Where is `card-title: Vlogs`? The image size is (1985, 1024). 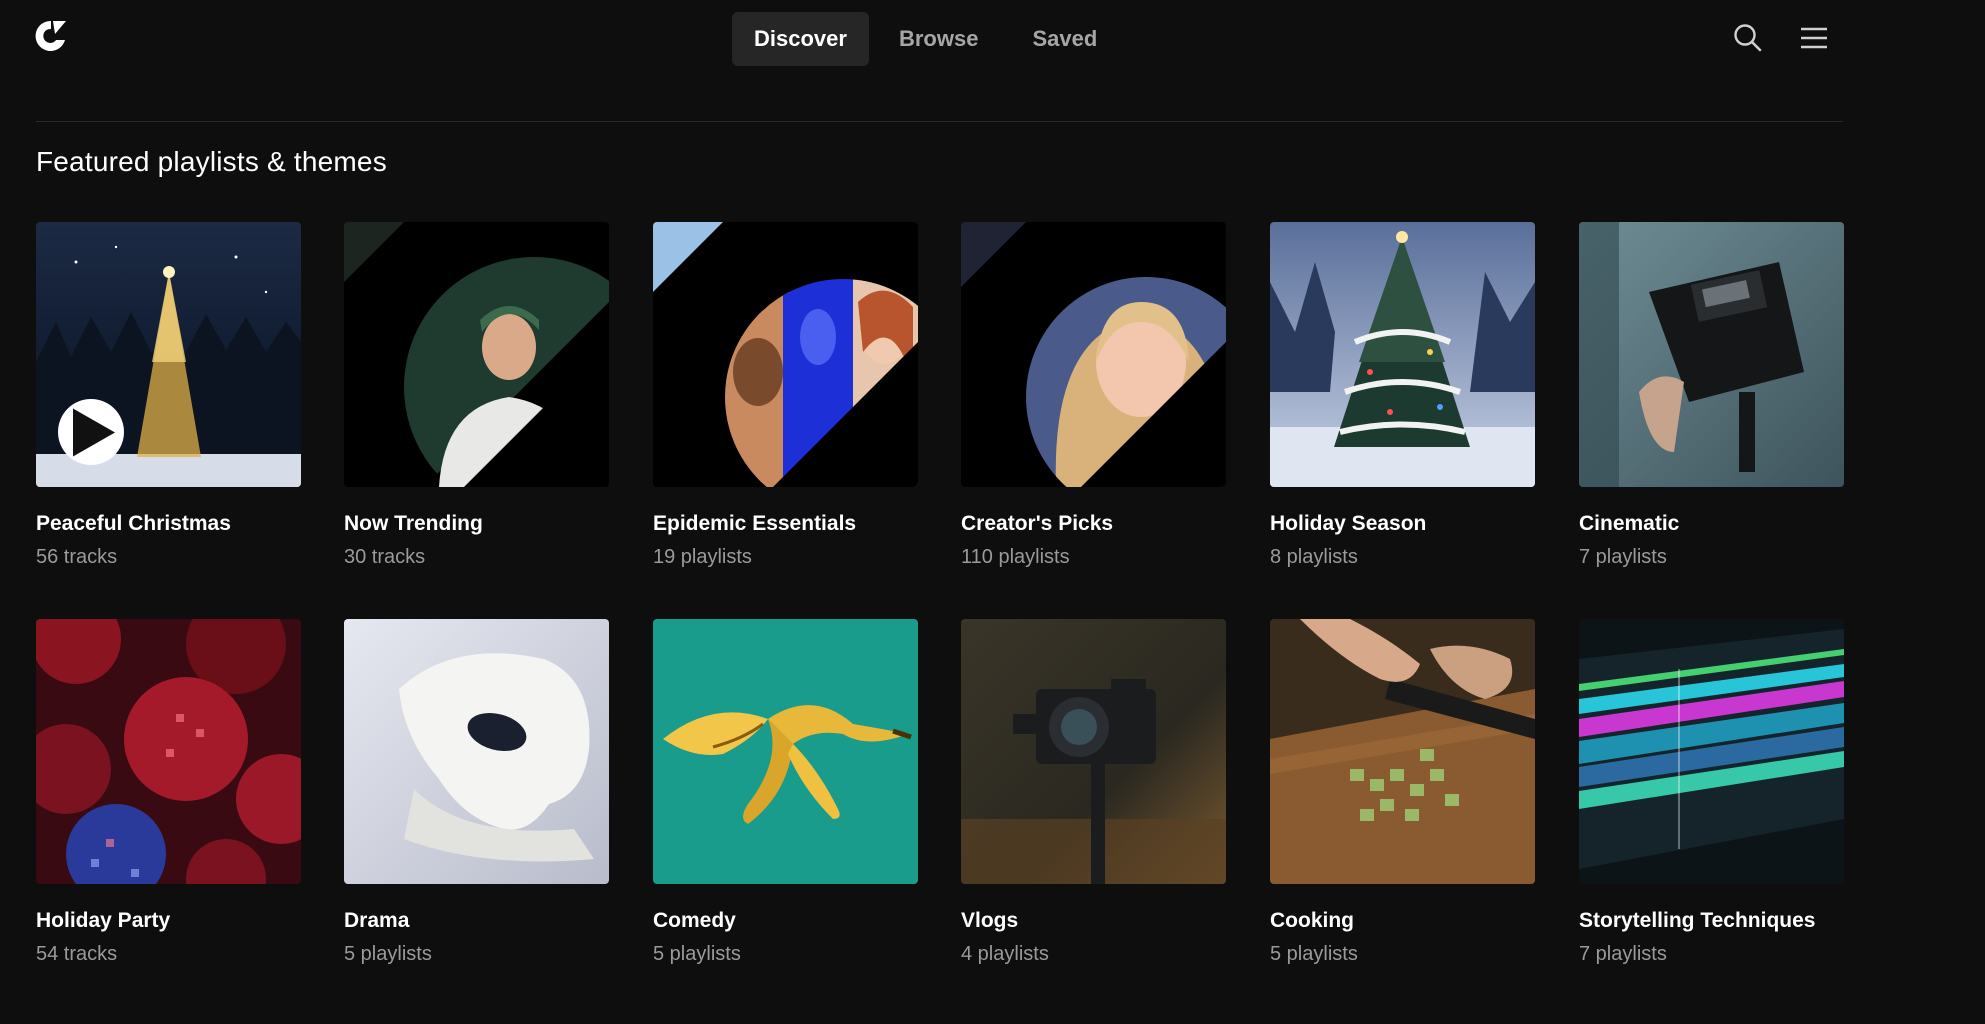
card-title: Vlogs is located at coordinates (990, 920).